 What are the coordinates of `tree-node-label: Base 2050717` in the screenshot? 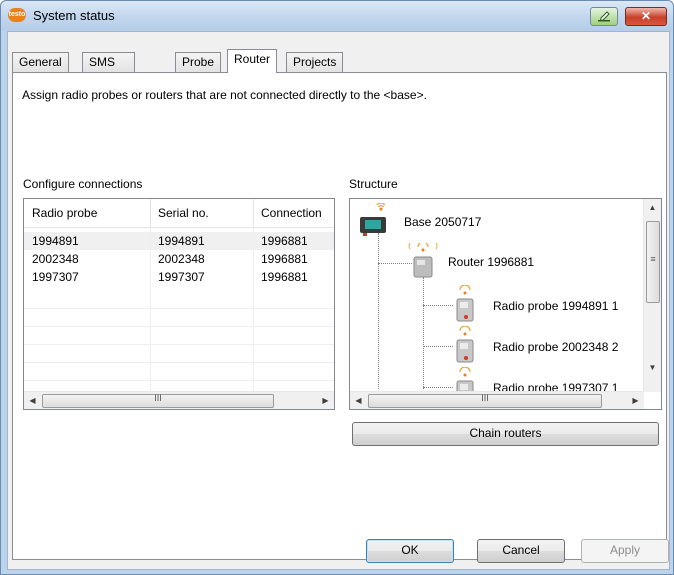 It's located at (443, 222).